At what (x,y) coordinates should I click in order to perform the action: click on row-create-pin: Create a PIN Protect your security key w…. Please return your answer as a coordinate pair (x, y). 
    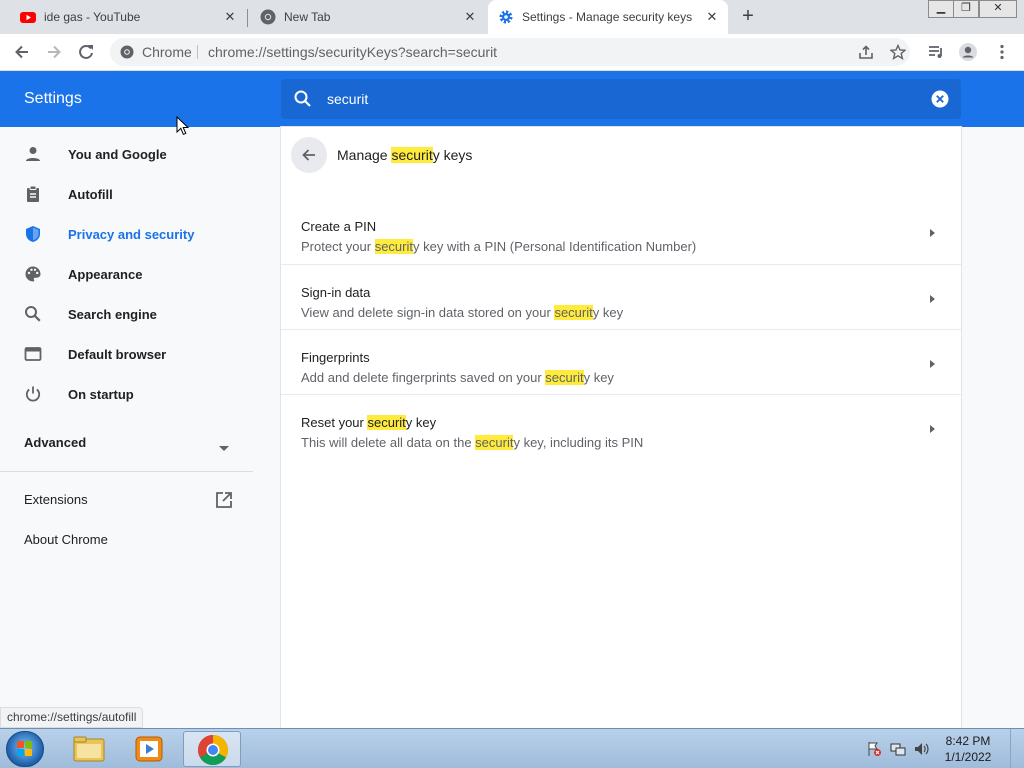
    Looking at the image, I should click on (621, 231).